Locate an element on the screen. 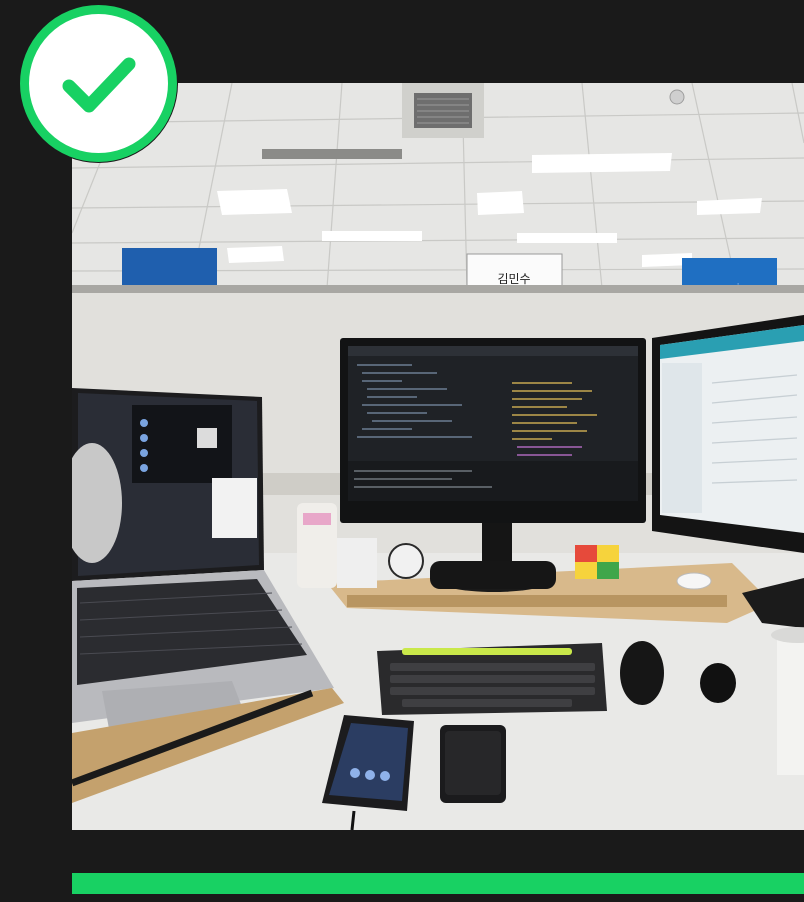 The height and width of the screenshot is (902, 804). checkmark-badge is located at coordinates (98, 83).